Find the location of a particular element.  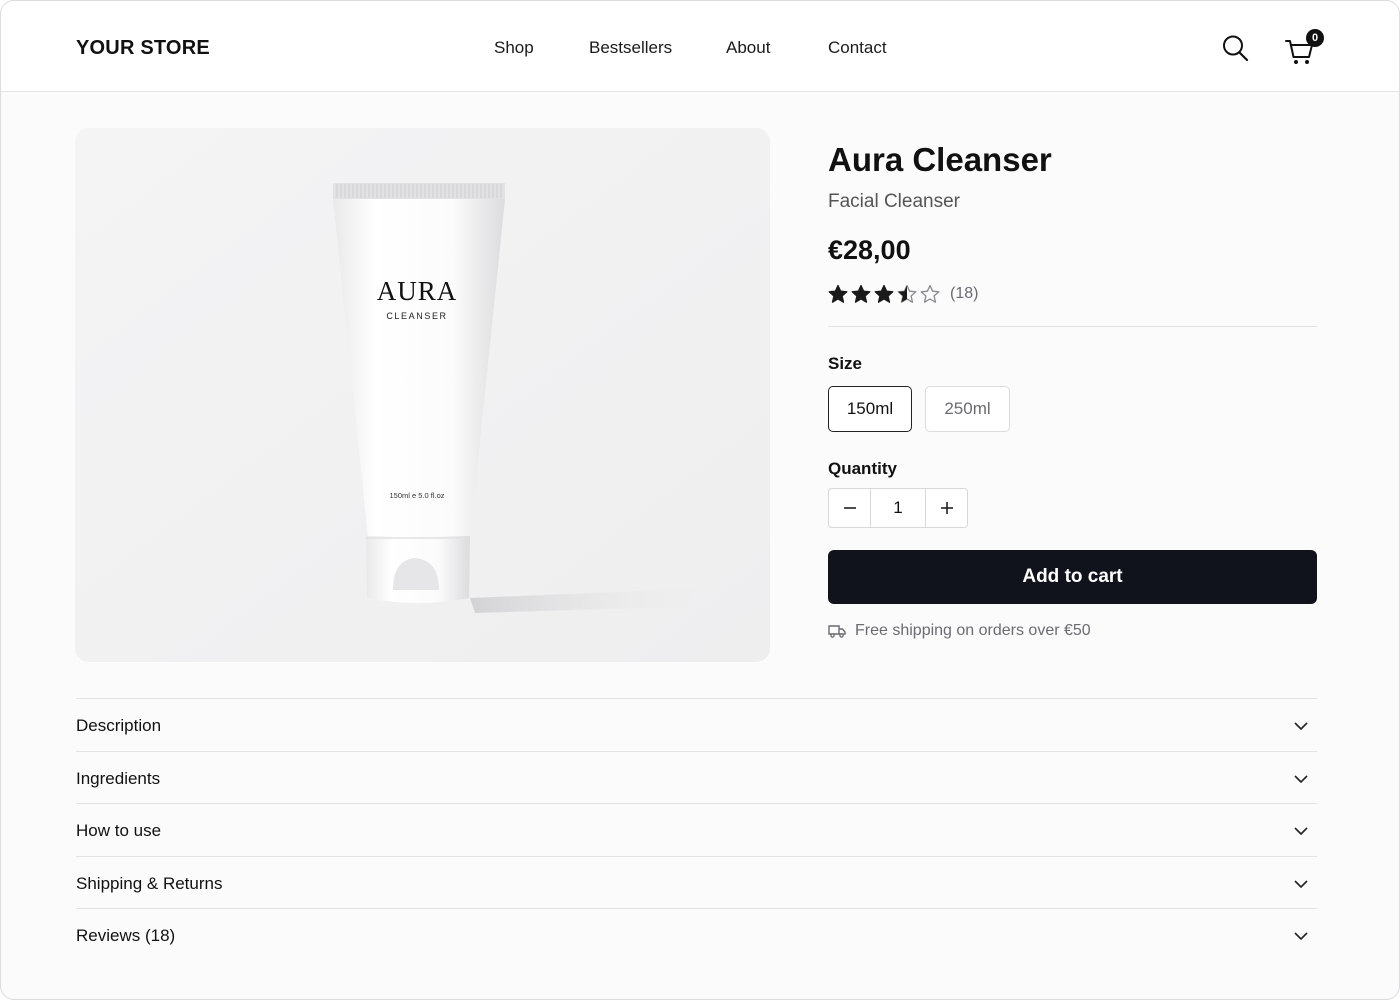

accordion-label: Description is located at coordinates (119, 725).